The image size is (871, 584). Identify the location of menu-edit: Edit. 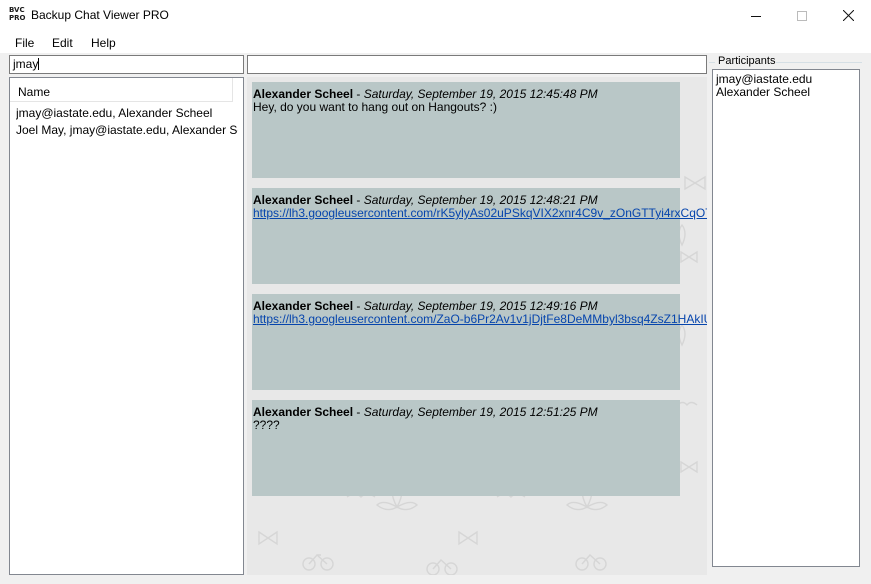
(62, 43).